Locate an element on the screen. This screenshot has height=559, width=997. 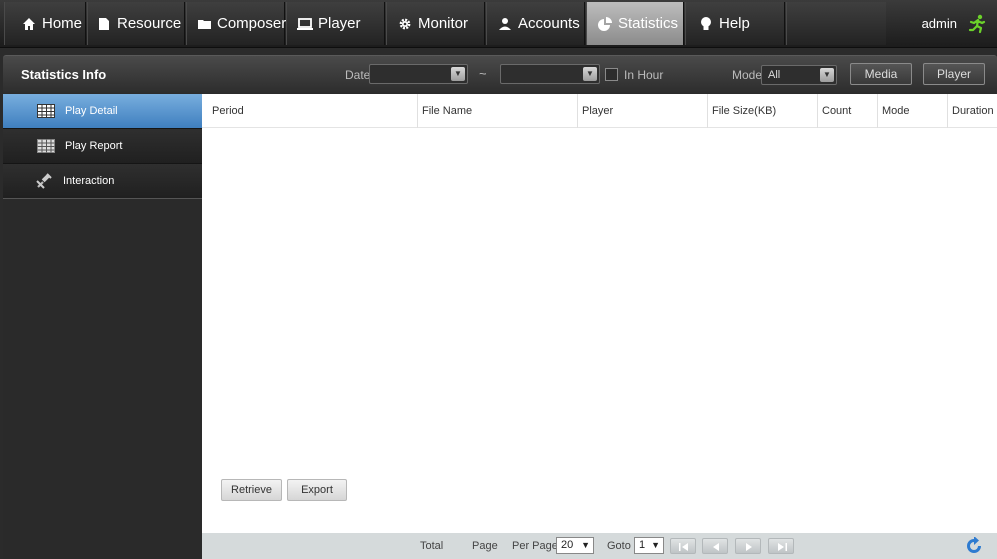
next-page-icon is located at coordinates (749, 547).